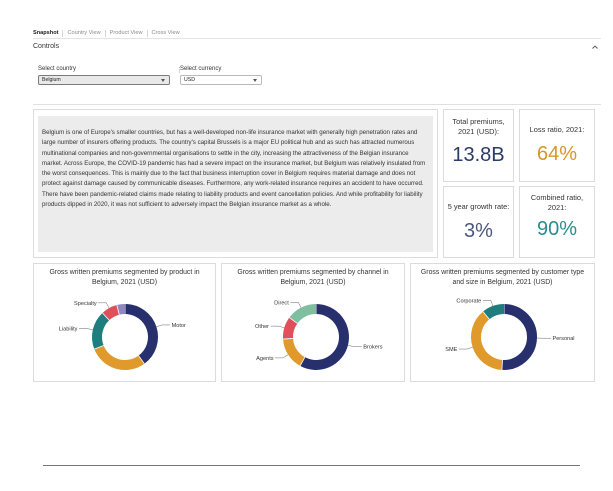 The image size is (613, 491). I want to click on kpi-loss-ratio-label: Loss ratio, 2021:, so click(557, 129).